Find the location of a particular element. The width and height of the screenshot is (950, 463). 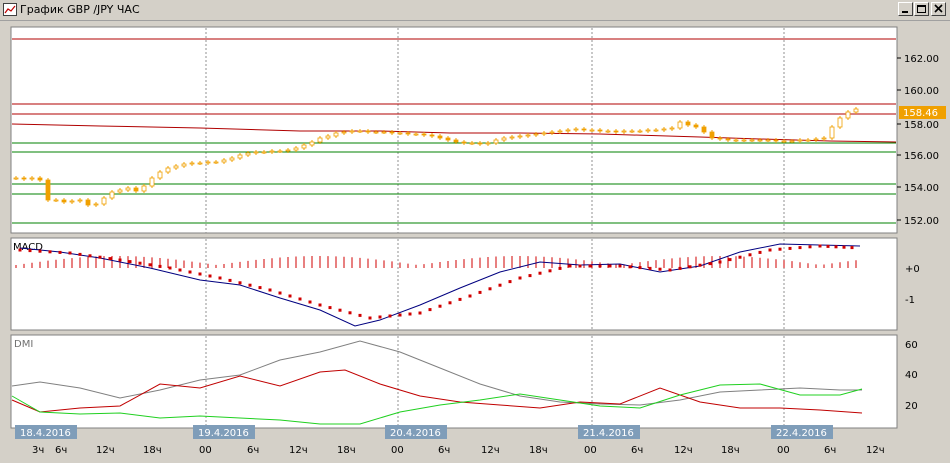

price-tick-label: 152.00 is located at coordinates (921, 221).